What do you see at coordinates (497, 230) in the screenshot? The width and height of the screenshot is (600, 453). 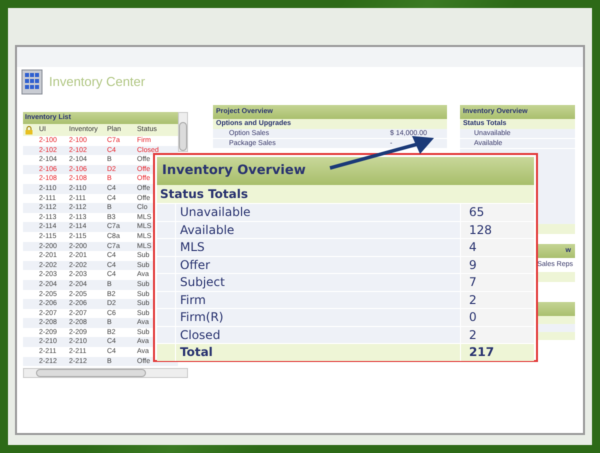 I see `row-value: 128` at bounding box center [497, 230].